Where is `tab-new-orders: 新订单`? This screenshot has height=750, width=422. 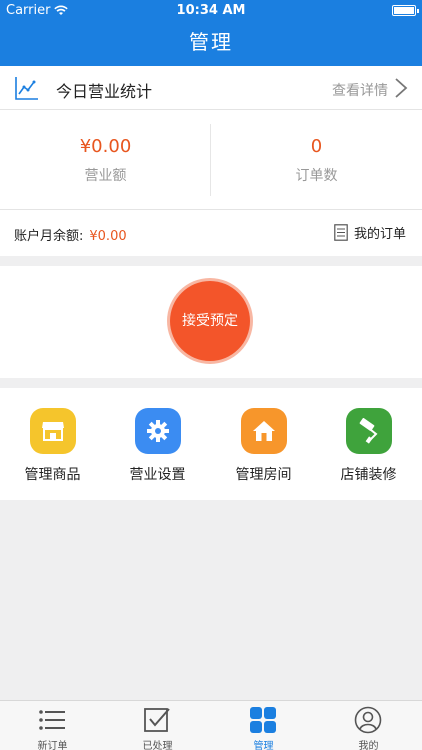
tab-new-orders: 新订单 is located at coordinates (52, 725).